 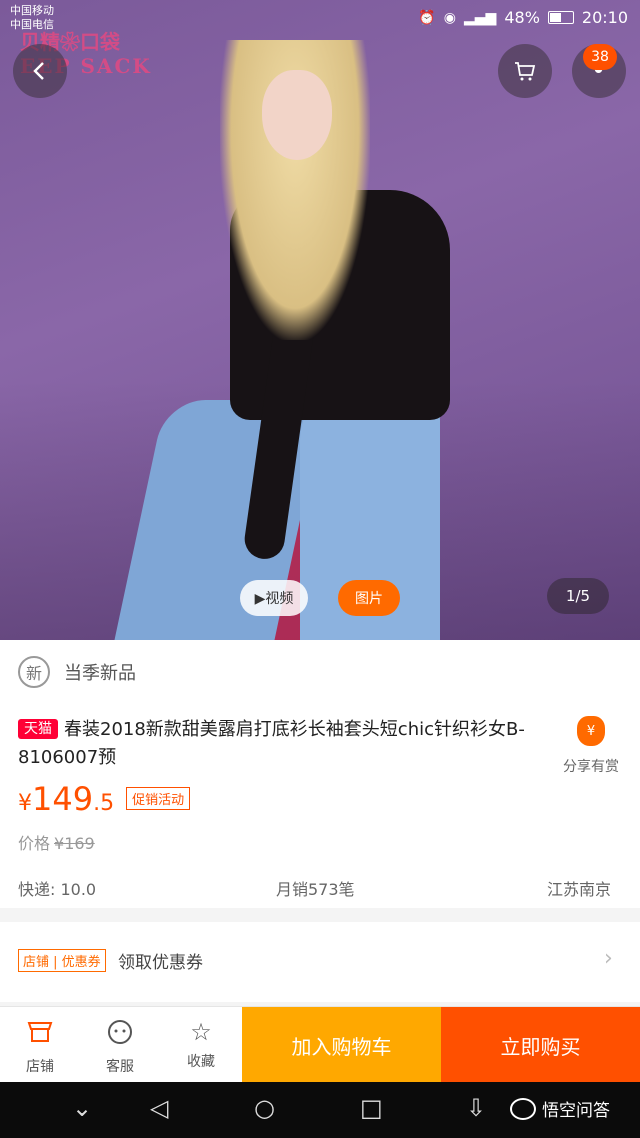 What do you see at coordinates (120, 1034) in the screenshot?
I see `service-icon` at bounding box center [120, 1034].